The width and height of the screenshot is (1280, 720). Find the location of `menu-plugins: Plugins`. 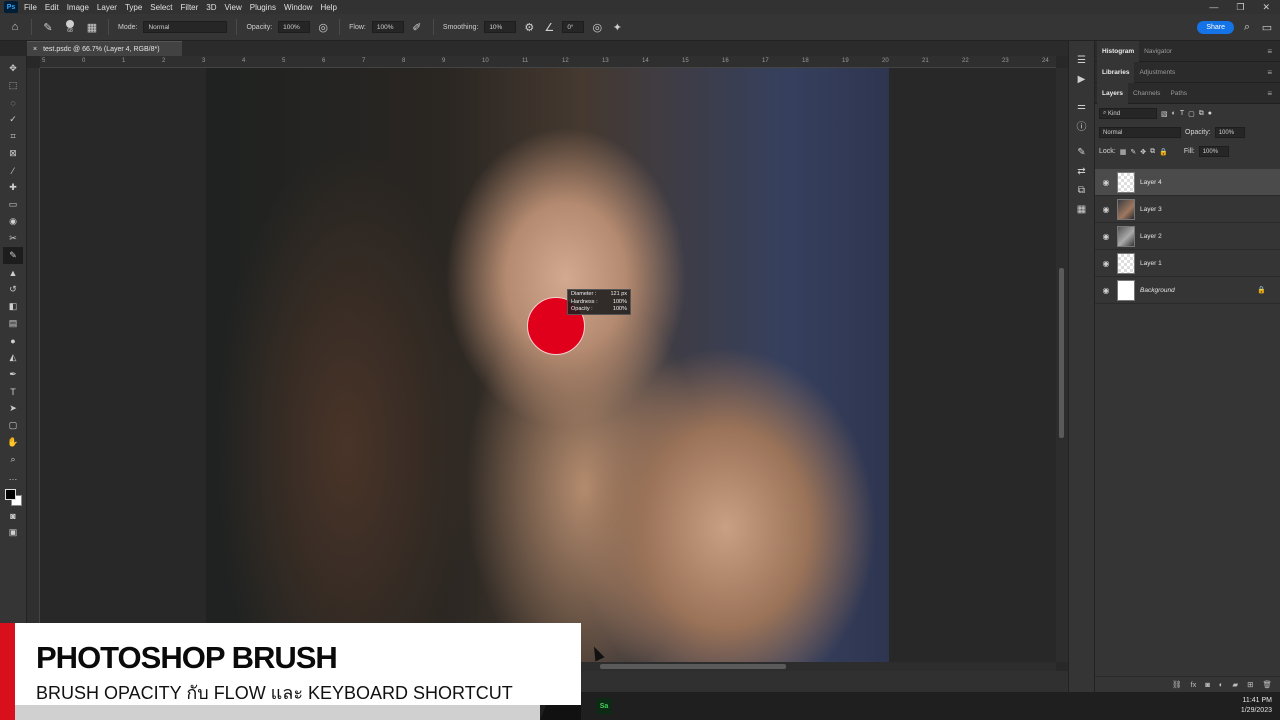

menu-plugins: Plugins is located at coordinates (263, 7).